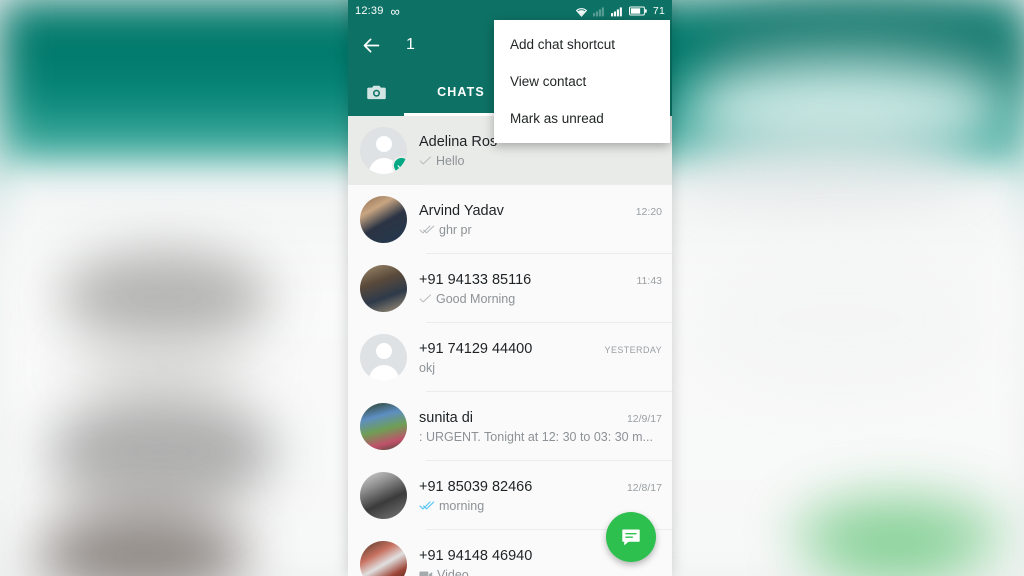 The image size is (1024, 576). What do you see at coordinates (644, 418) in the screenshot?
I see `chat-time: 12/9/17` at bounding box center [644, 418].